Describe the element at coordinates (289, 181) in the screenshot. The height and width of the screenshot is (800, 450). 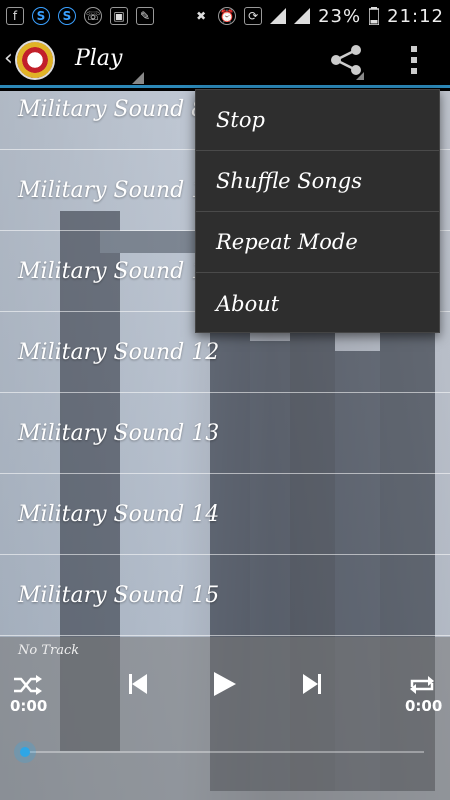
I see `menu-item-label: Shuffle Songs` at that location.